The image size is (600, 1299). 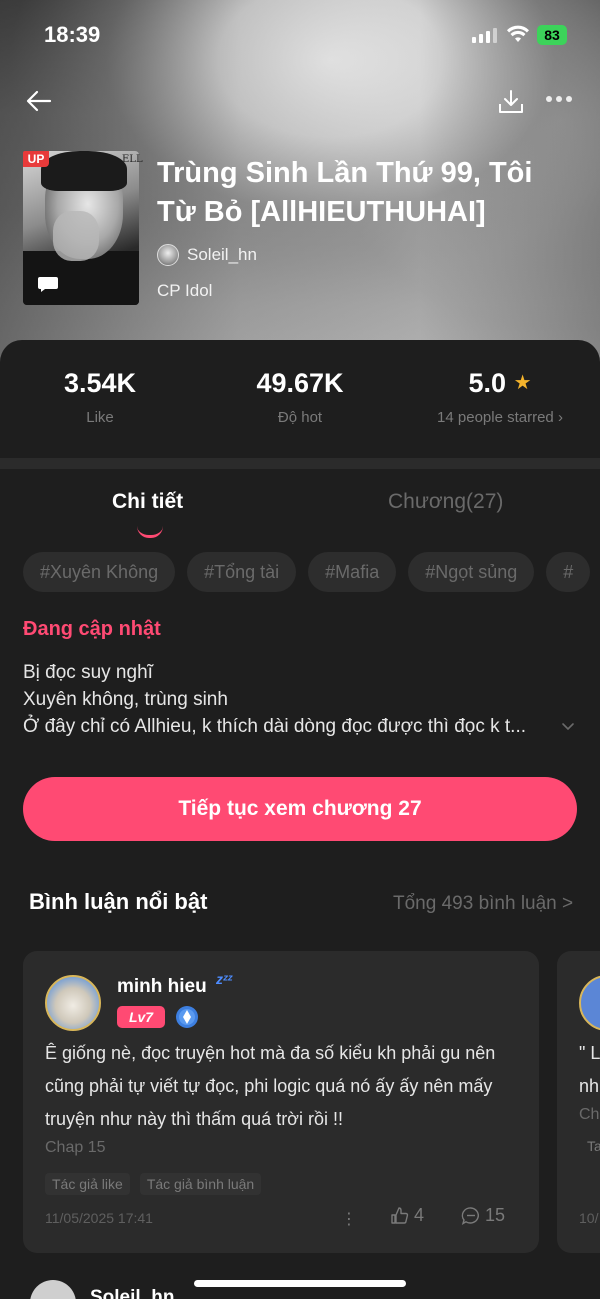 What do you see at coordinates (72, 34) in the screenshot?
I see `status-time: 18:39` at bounding box center [72, 34].